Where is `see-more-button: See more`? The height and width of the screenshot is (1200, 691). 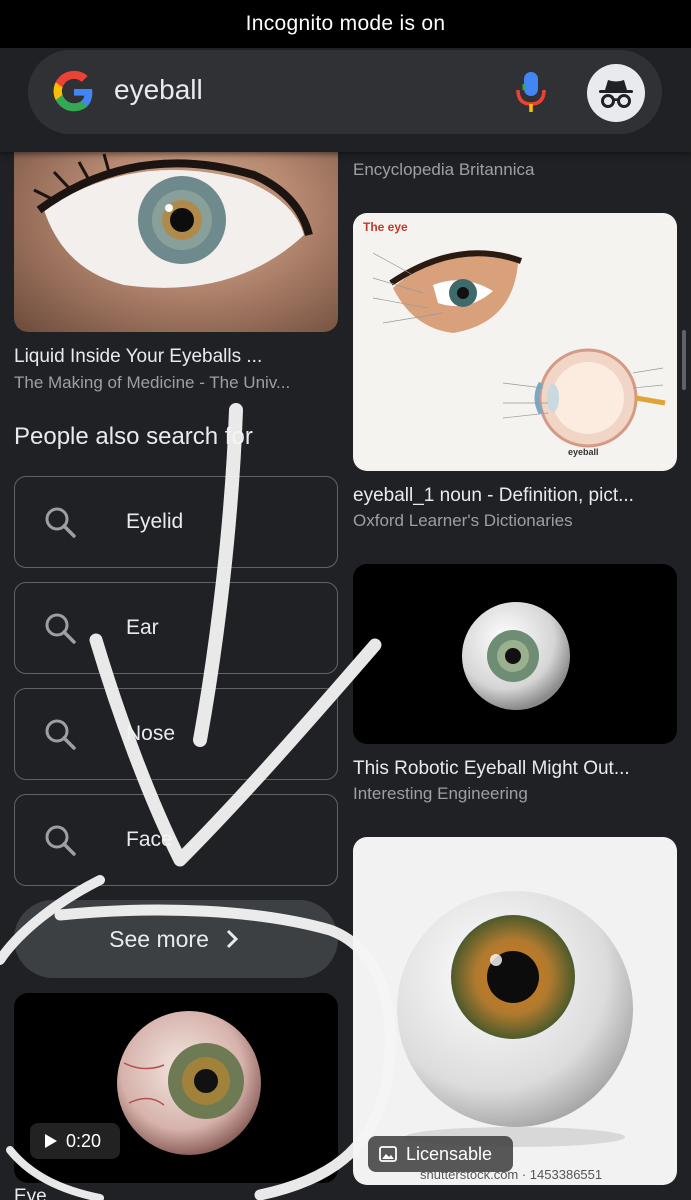
see-more-button: See more is located at coordinates (176, 939).